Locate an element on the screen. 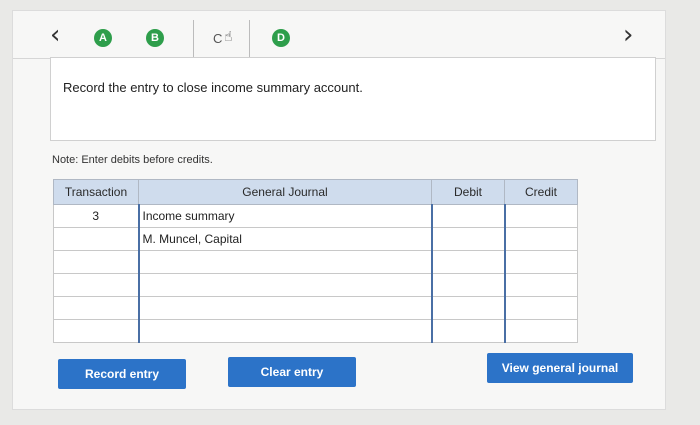  header-transaction: Transaction is located at coordinates (96, 192).